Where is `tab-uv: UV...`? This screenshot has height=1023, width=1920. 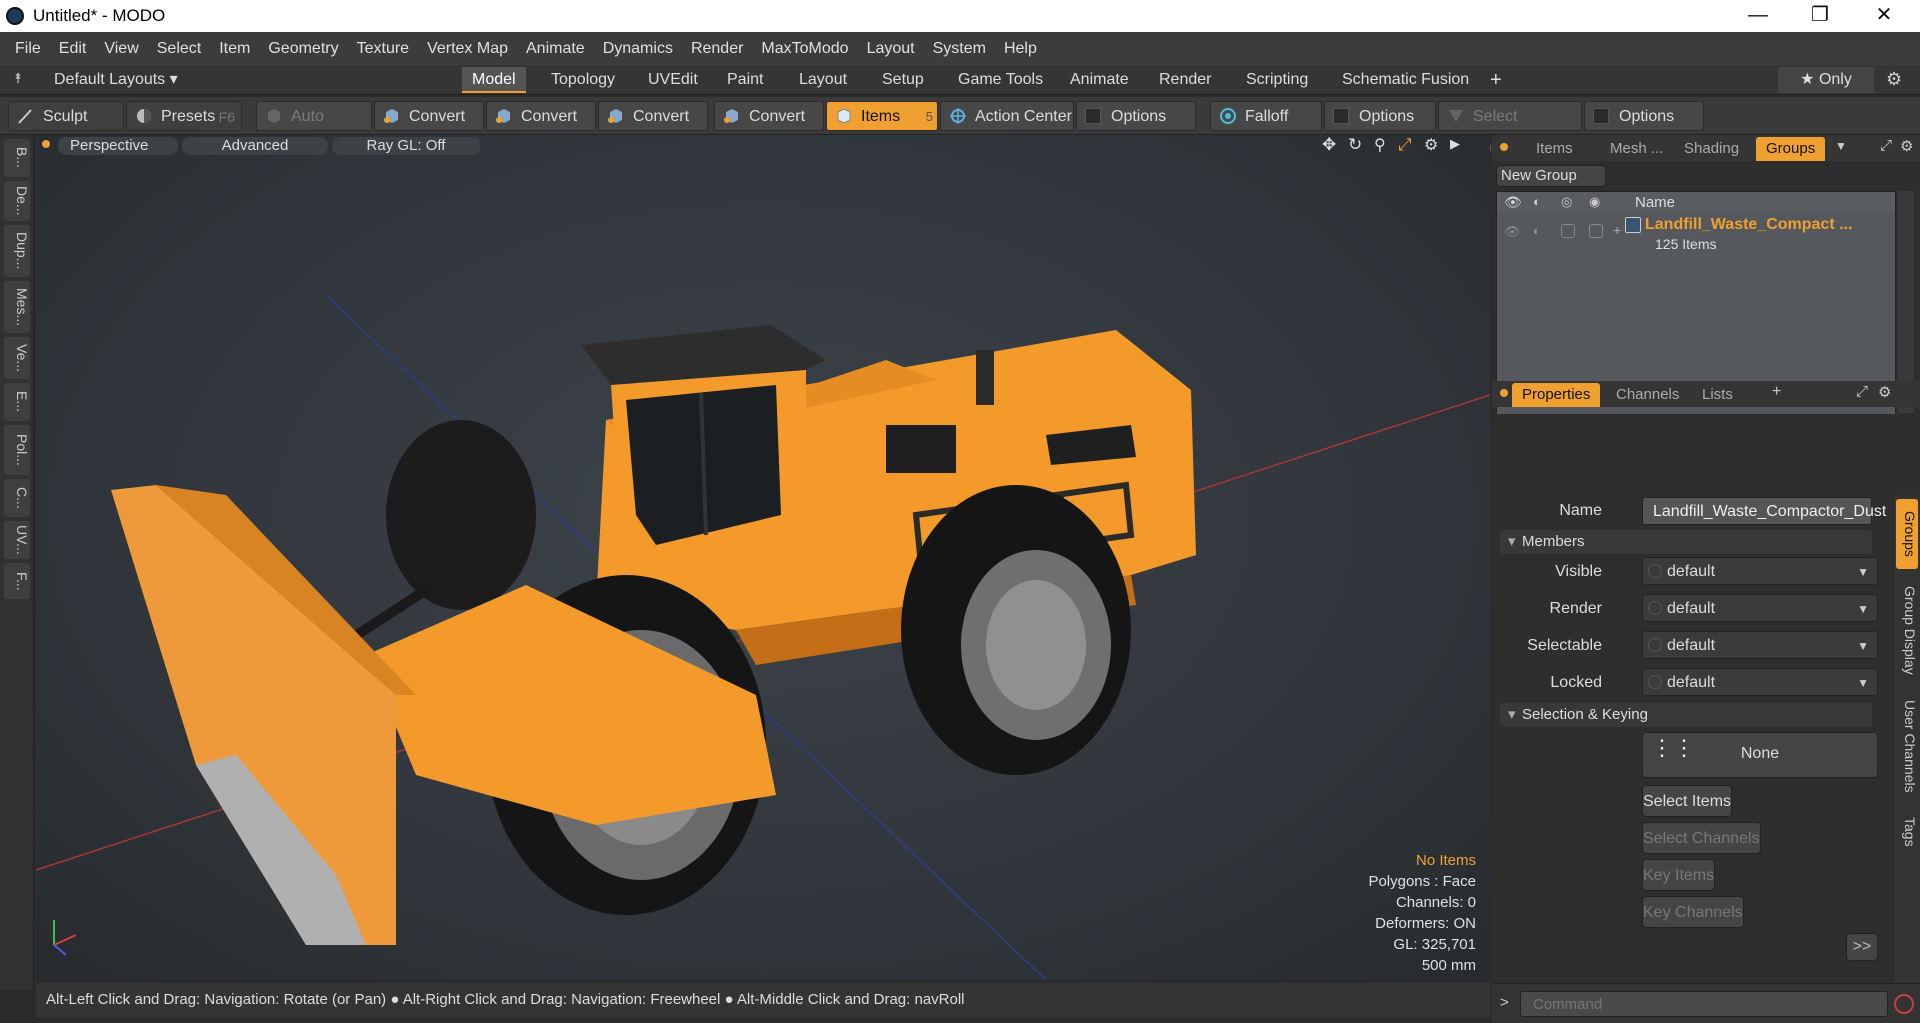 tab-uv: UV... is located at coordinates (17, 540).